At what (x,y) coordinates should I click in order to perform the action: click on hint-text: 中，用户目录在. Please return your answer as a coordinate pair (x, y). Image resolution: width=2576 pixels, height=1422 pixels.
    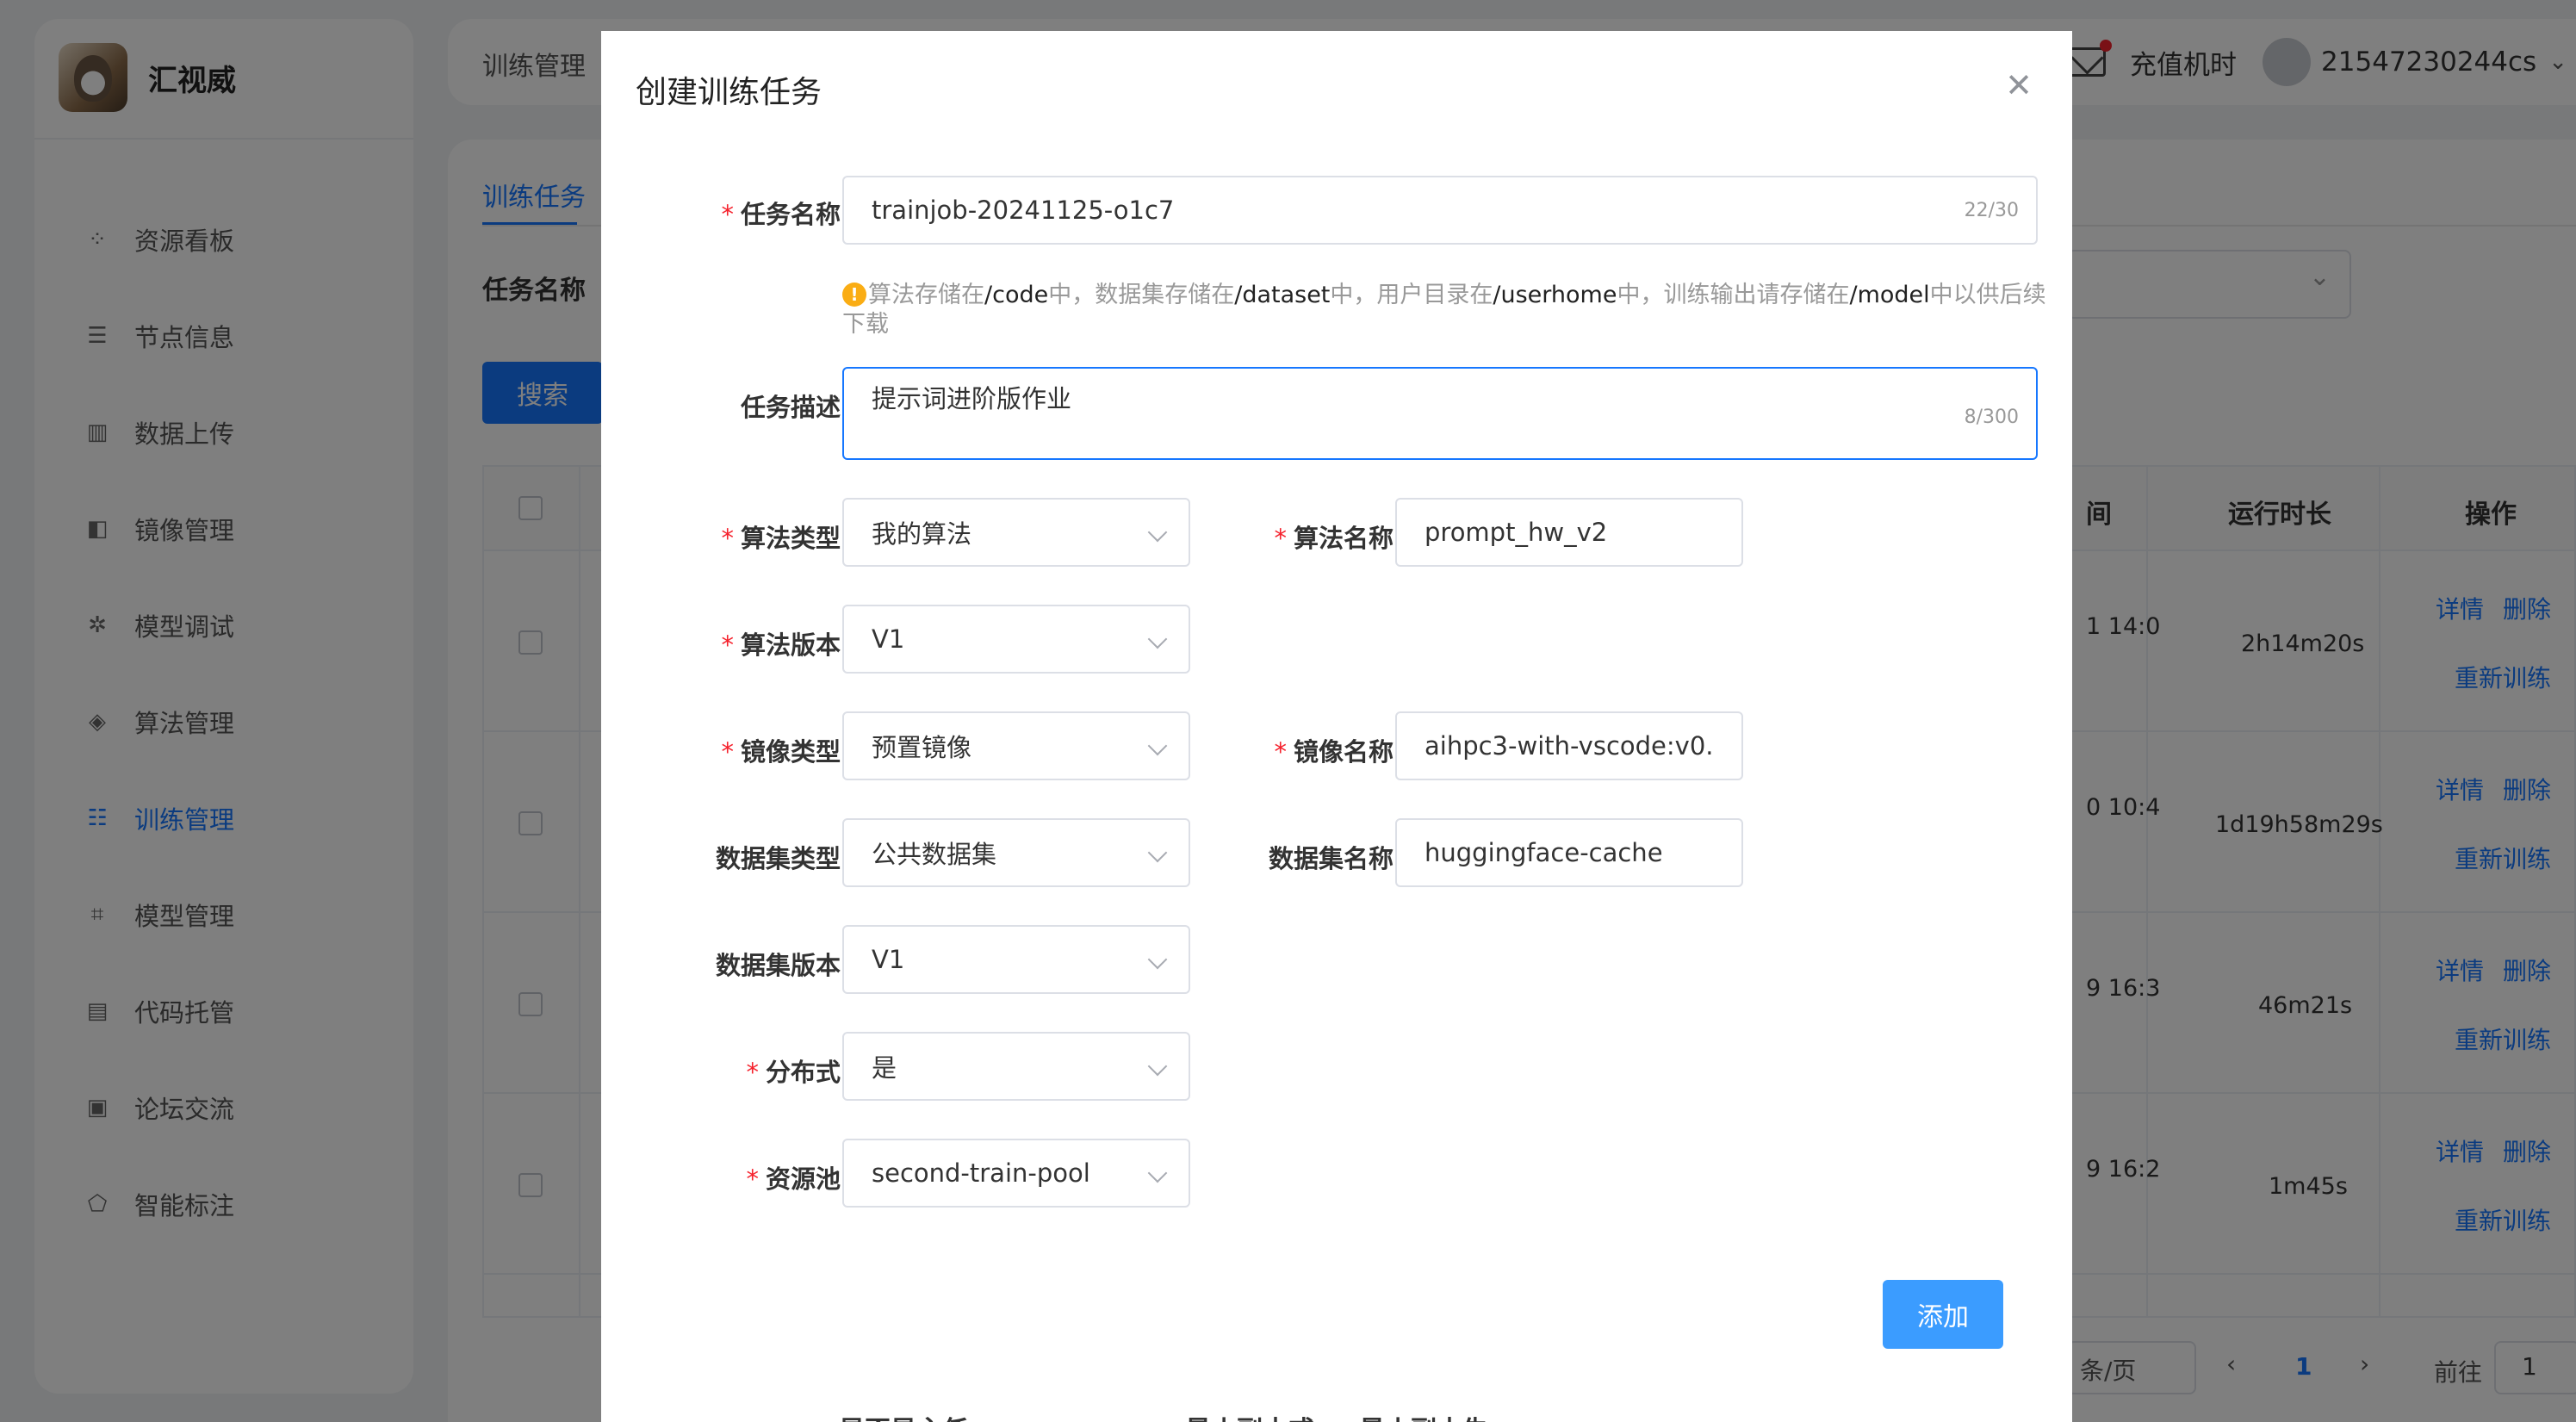
    Looking at the image, I should click on (1412, 295).